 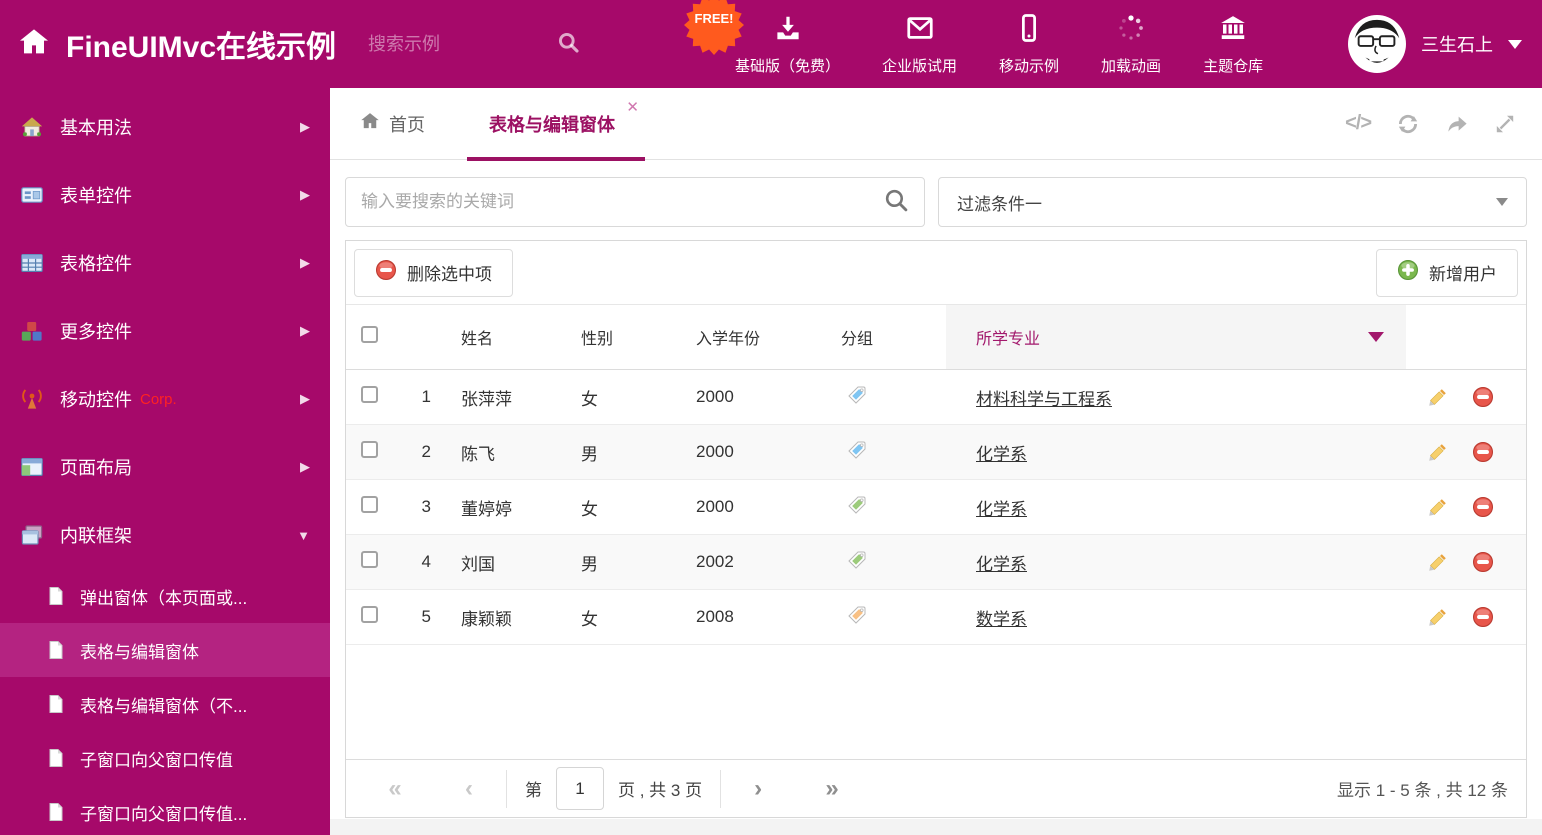 I want to click on refresh-icon, so click(x=1408, y=124).